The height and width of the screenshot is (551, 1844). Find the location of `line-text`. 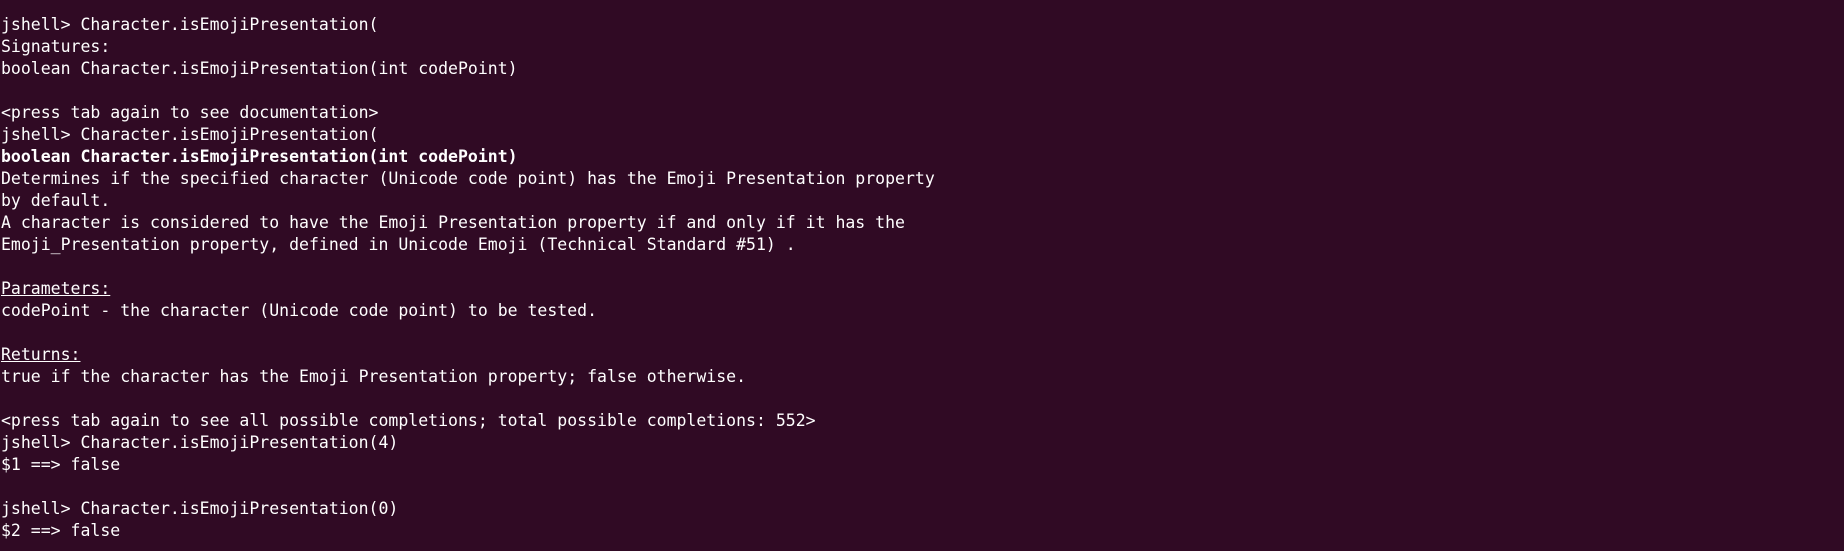

line-text is located at coordinates (31, 6).